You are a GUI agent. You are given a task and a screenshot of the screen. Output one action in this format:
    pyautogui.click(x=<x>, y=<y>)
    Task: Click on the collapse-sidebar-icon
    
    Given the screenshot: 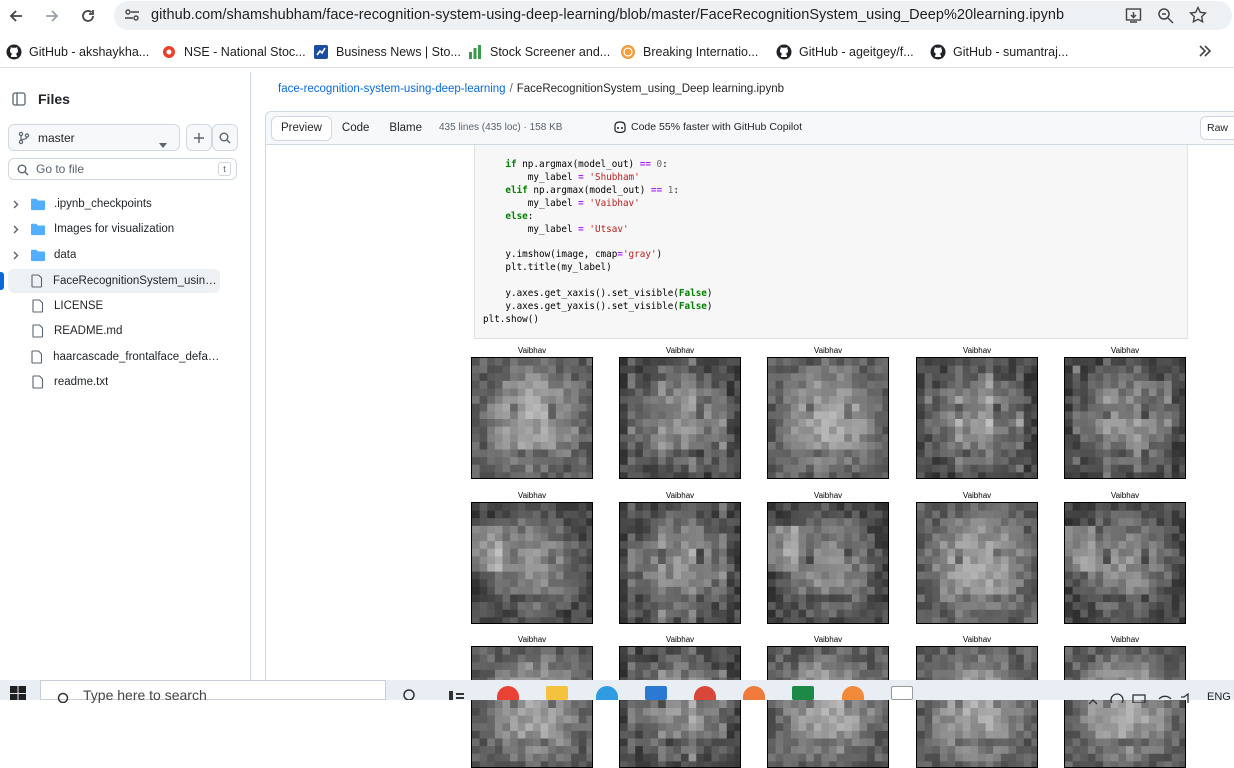 What is the action you would take?
    pyautogui.click(x=19, y=101)
    